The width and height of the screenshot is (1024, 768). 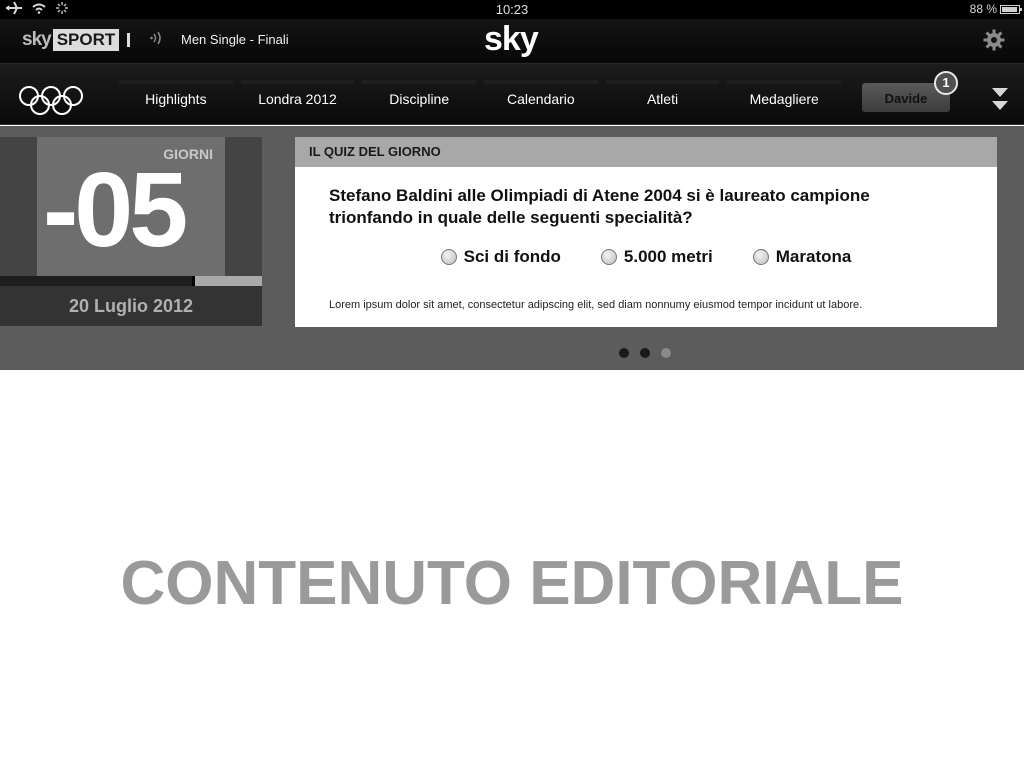 I want to click on battery-indicator: 88 %, so click(x=995, y=9).